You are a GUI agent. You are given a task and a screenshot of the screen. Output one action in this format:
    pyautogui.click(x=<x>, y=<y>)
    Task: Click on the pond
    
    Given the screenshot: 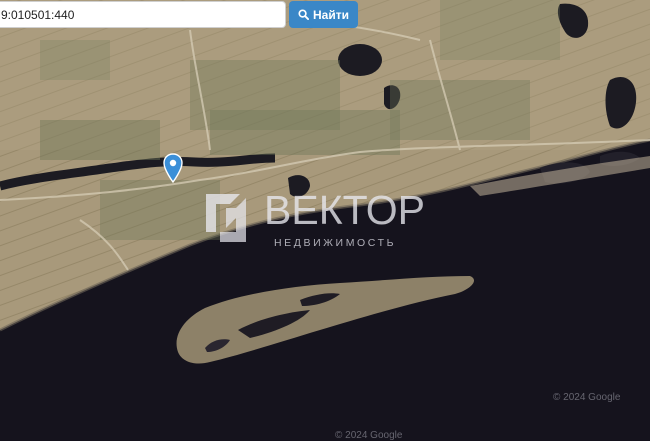 What is the action you would take?
    pyautogui.click(x=360, y=60)
    